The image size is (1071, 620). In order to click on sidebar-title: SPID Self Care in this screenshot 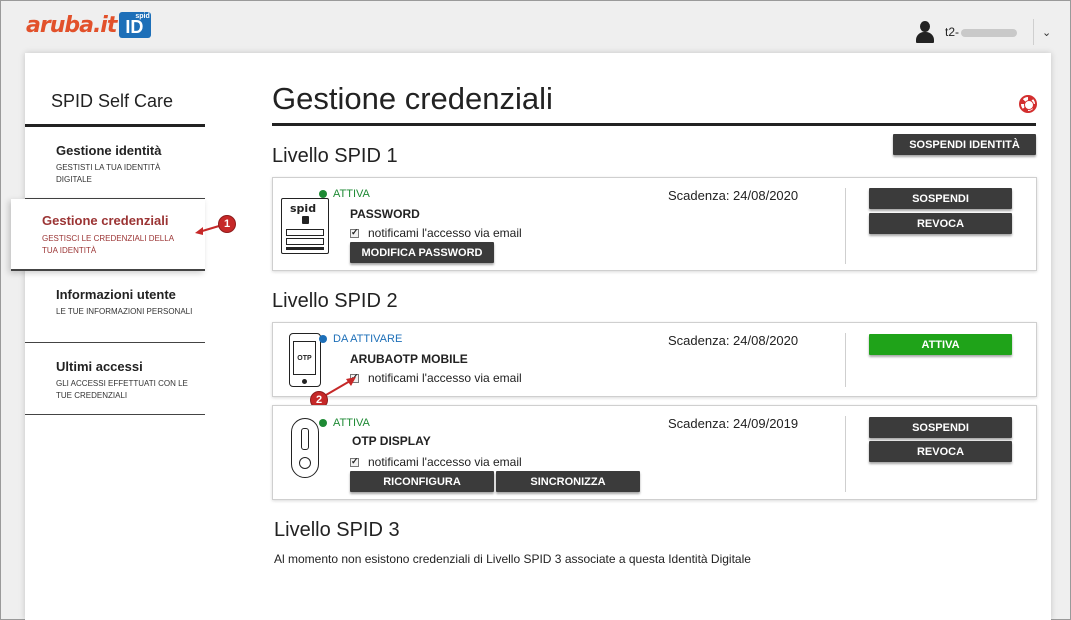, I will do `click(112, 101)`.